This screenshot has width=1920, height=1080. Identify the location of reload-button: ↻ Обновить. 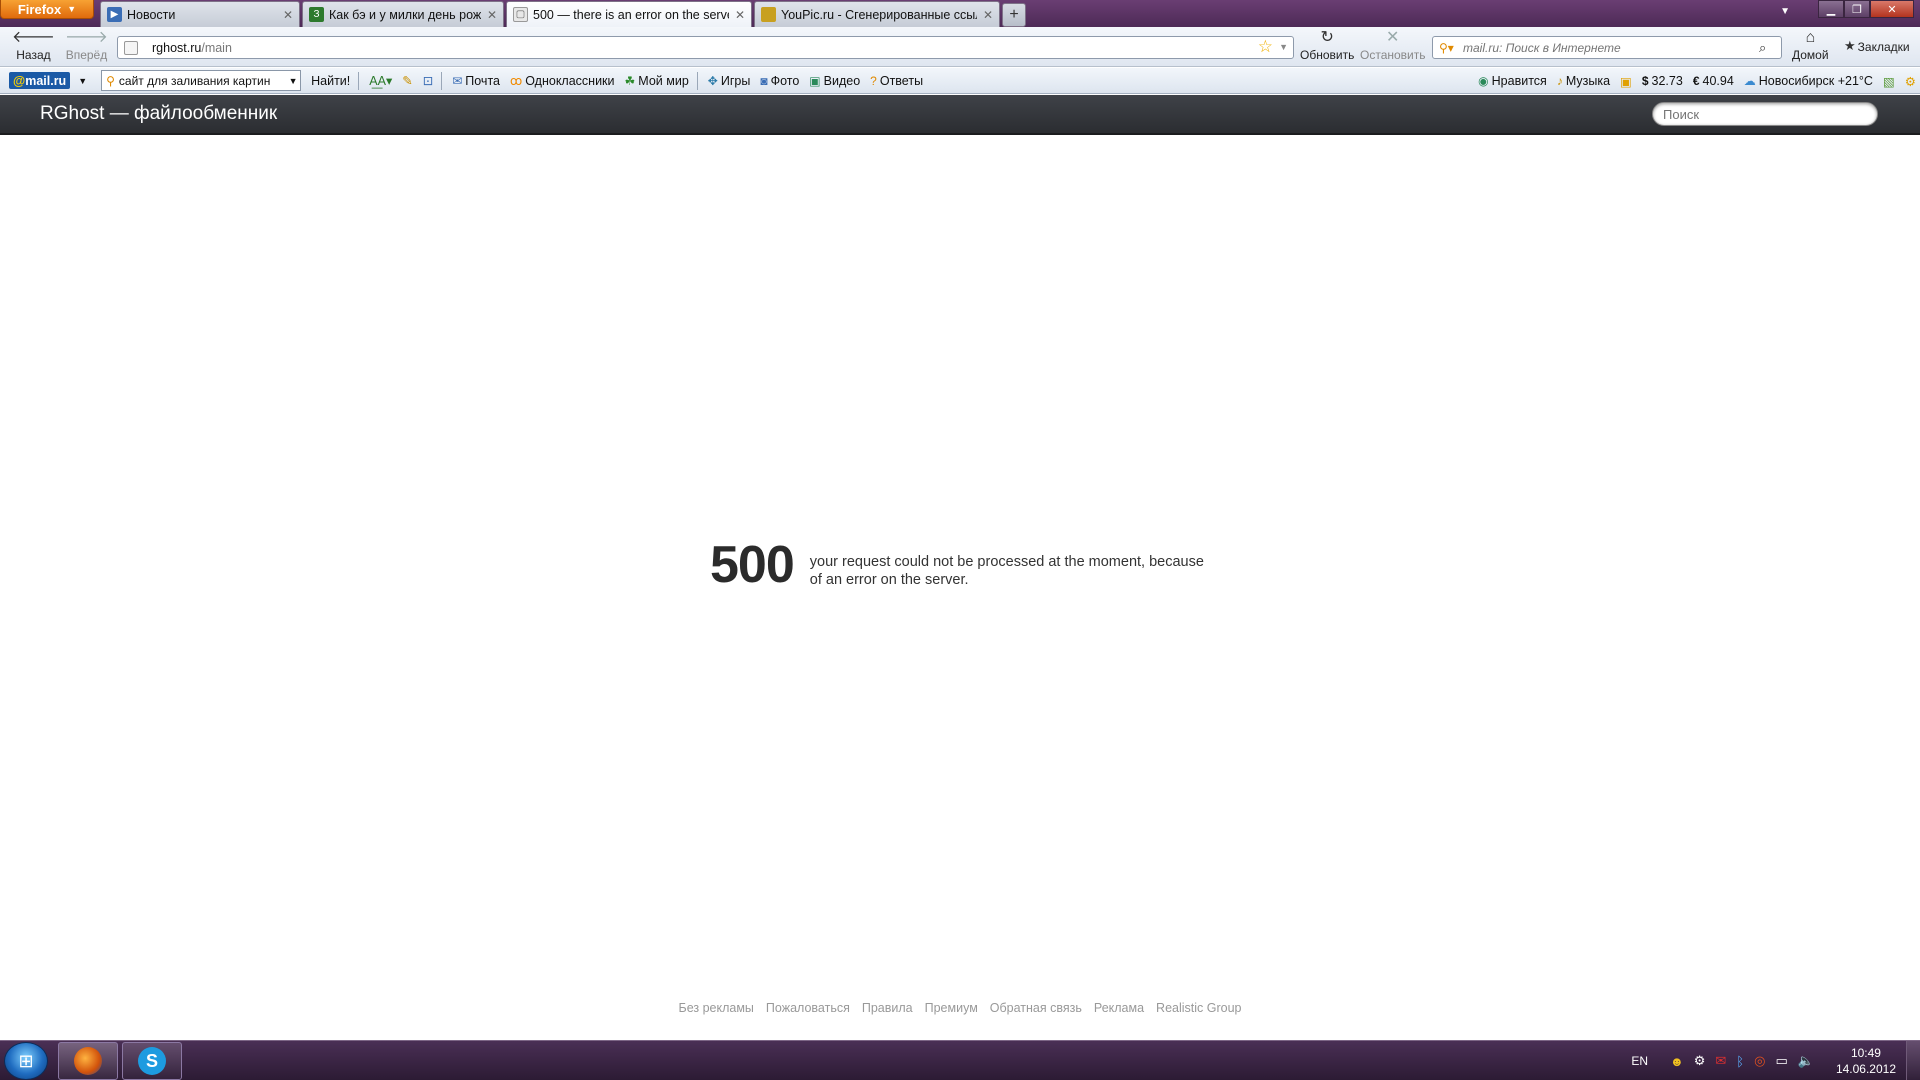
(1327, 46).